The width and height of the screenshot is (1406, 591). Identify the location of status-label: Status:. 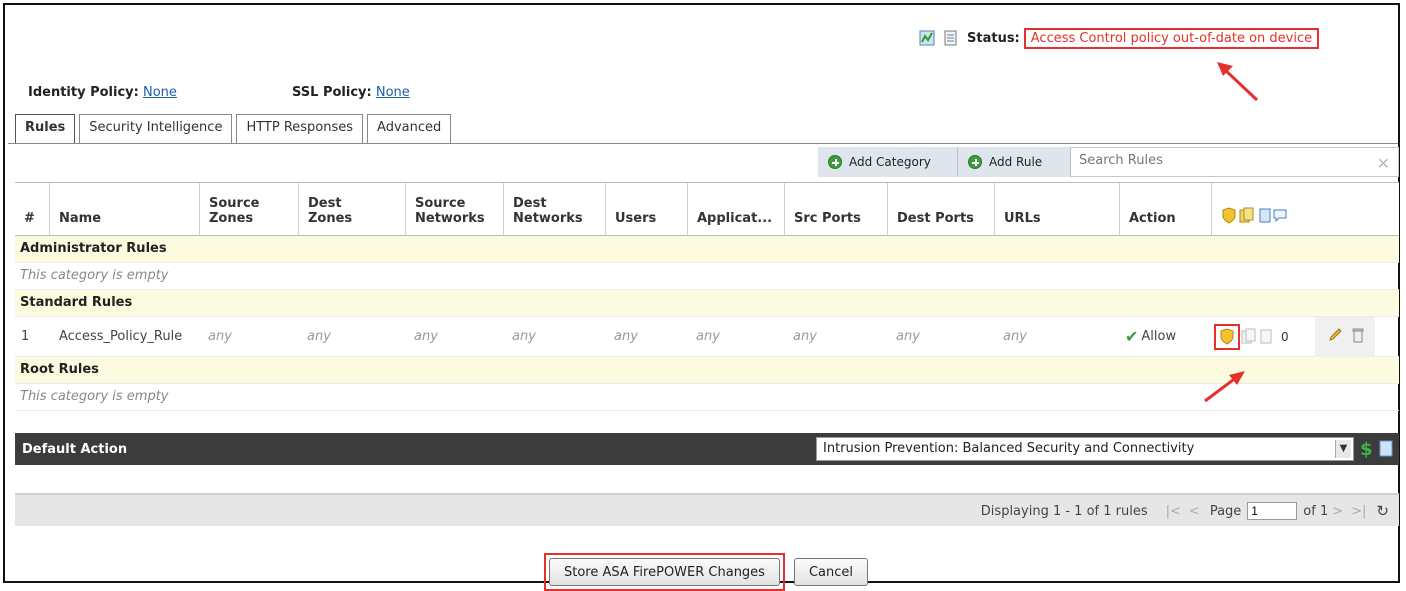
(993, 38).